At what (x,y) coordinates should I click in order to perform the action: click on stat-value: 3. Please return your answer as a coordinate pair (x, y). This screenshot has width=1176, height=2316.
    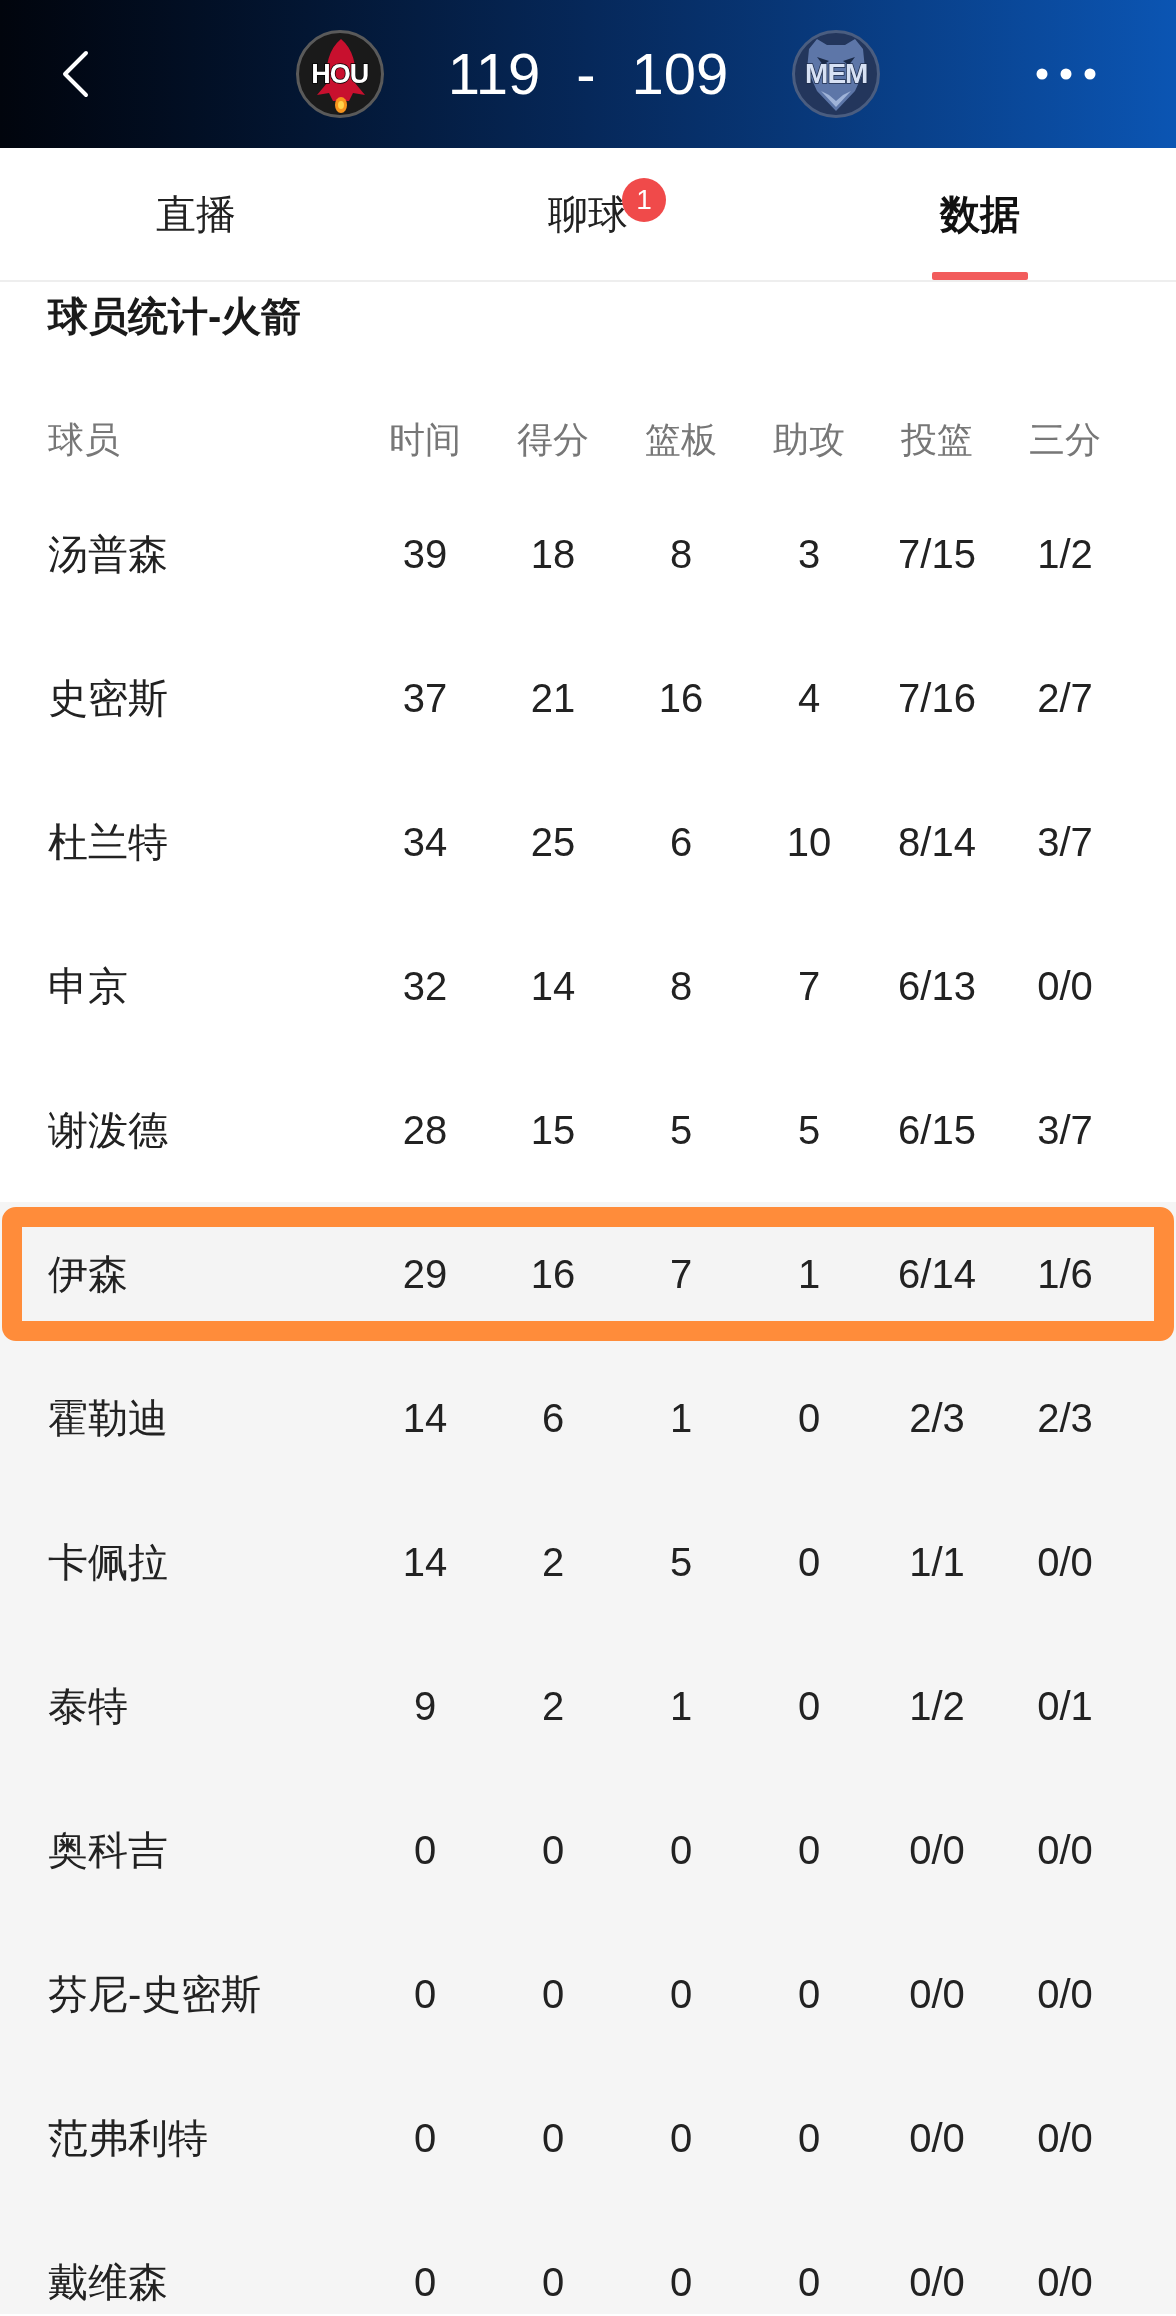
    Looking at the image, I should click on (809, 554).